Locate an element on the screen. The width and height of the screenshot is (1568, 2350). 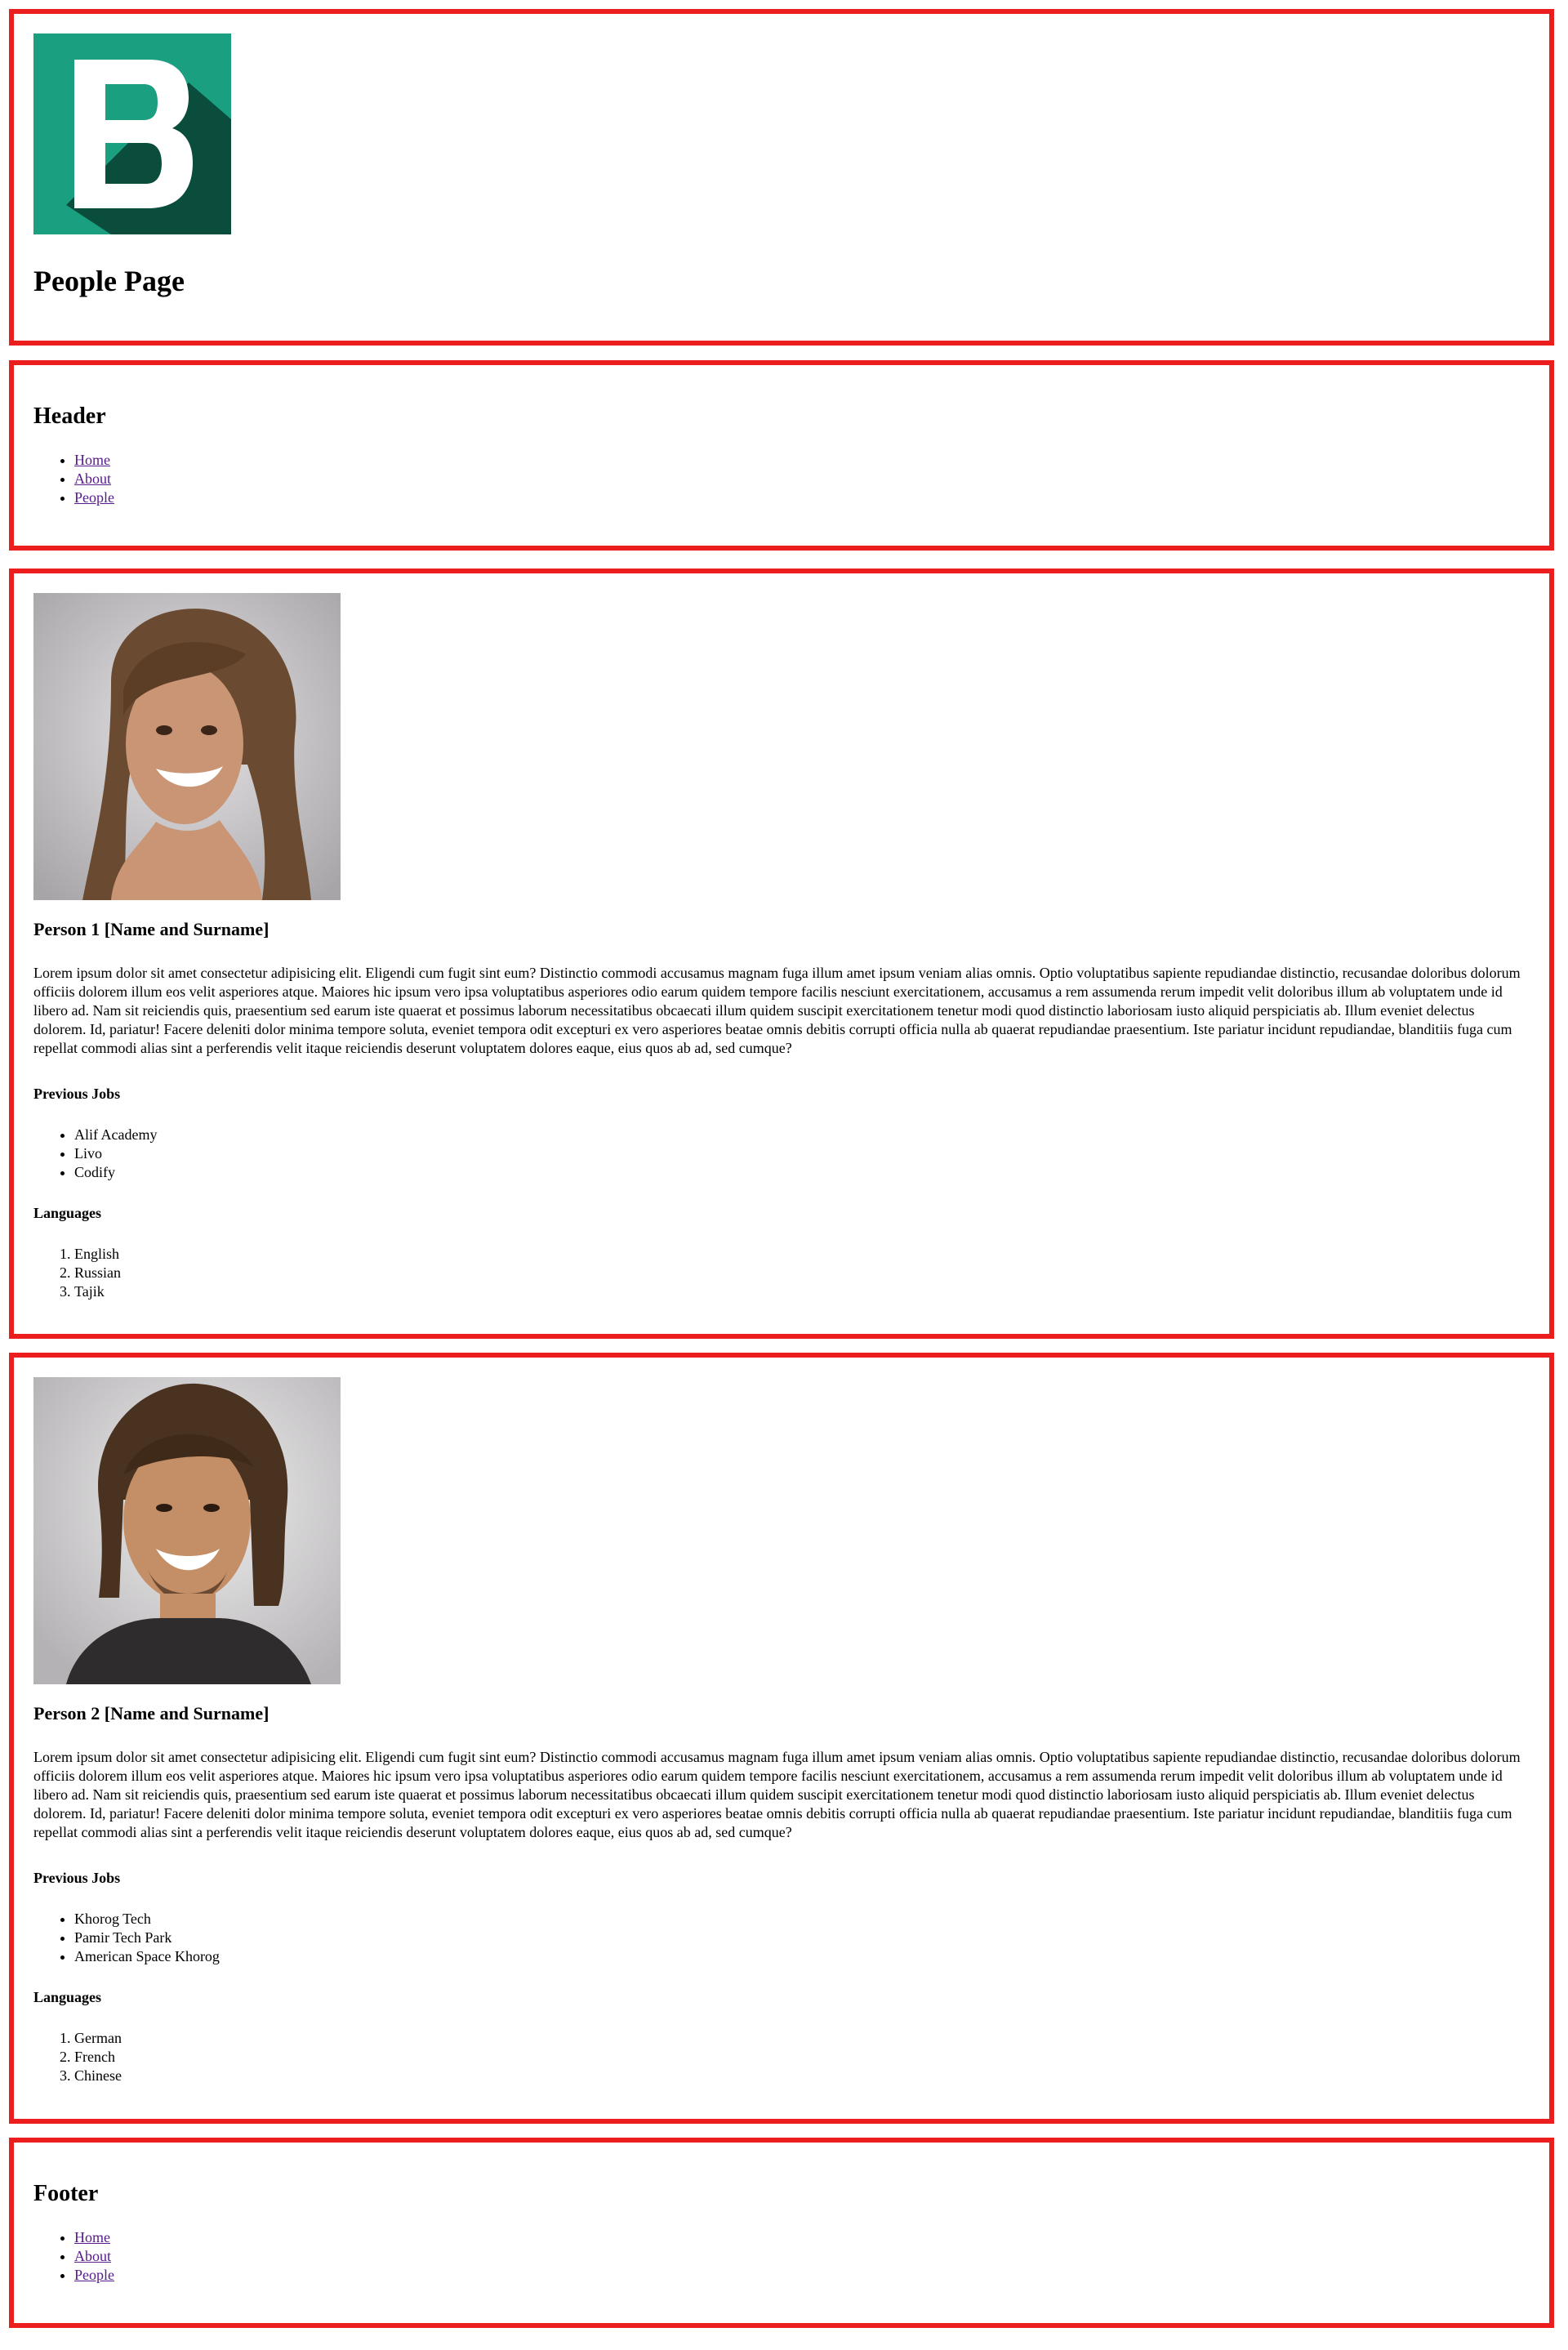
job-item: Livo is located at coordinates (116, 1153).